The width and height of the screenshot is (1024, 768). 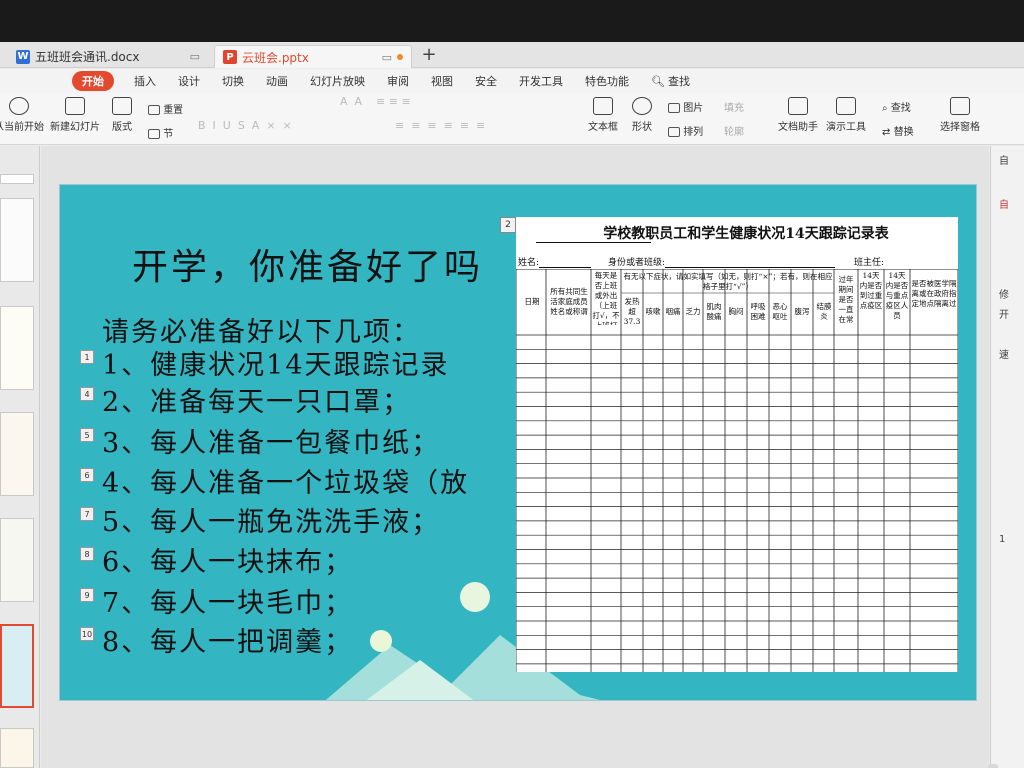 I want to click on section-button: 节, so click(x=160, y=132).